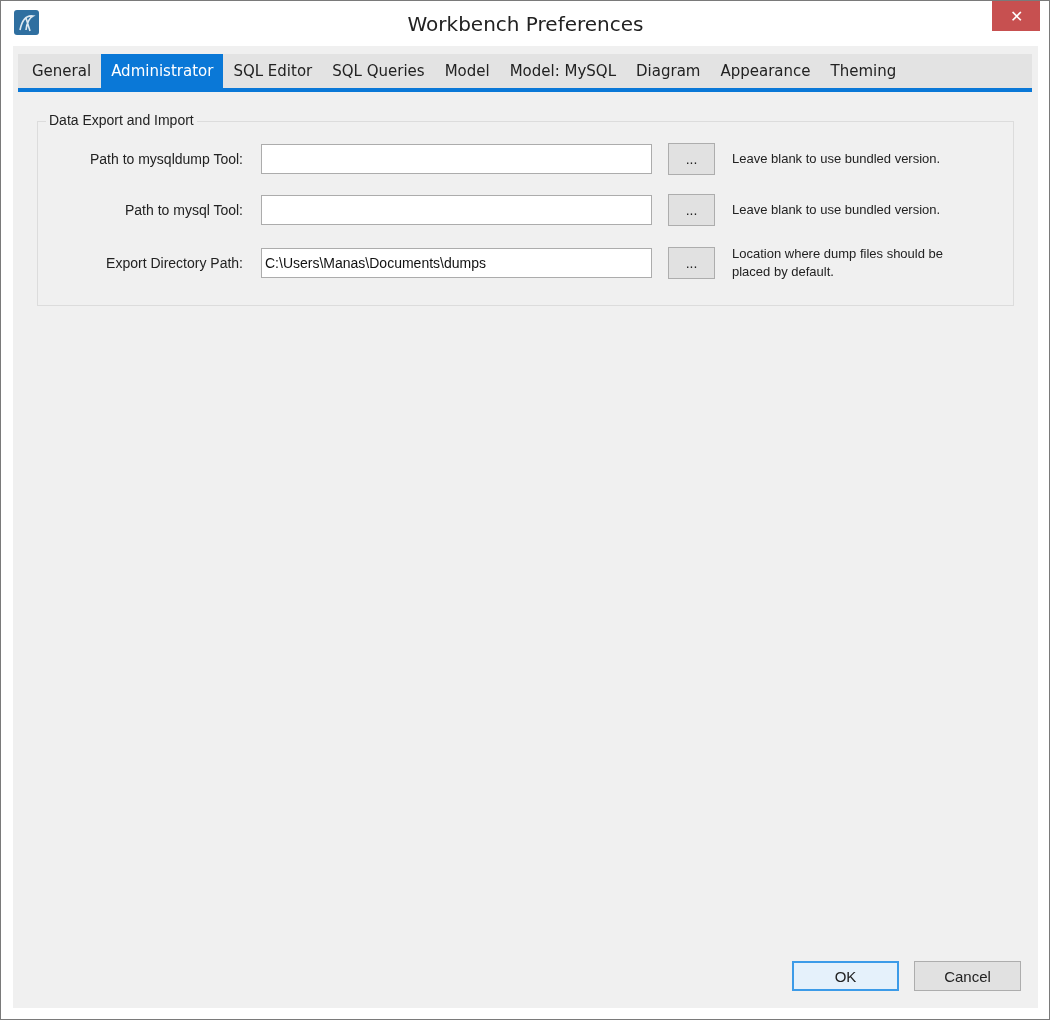 The image size is (1050, 1020). I want to click on window-title: Workbench Preferences, so click(525, 24).